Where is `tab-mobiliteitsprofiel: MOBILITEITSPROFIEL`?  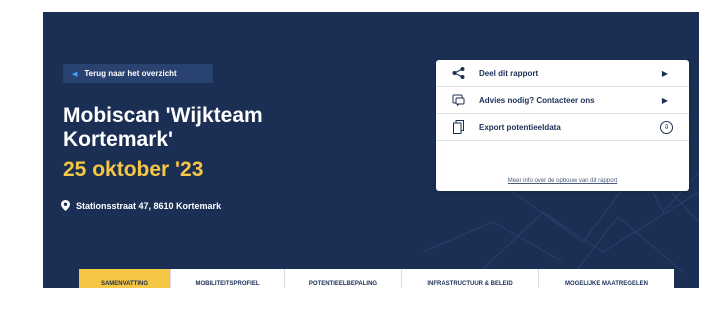 tab-mobiliteitsprofiel: MOBILITEITSPROFIEL is located at coordinates (228, 278).